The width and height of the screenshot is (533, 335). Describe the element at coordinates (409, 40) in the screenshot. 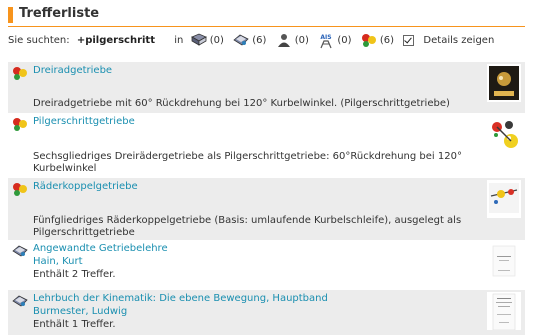

I see `details-checkbox` at that location.